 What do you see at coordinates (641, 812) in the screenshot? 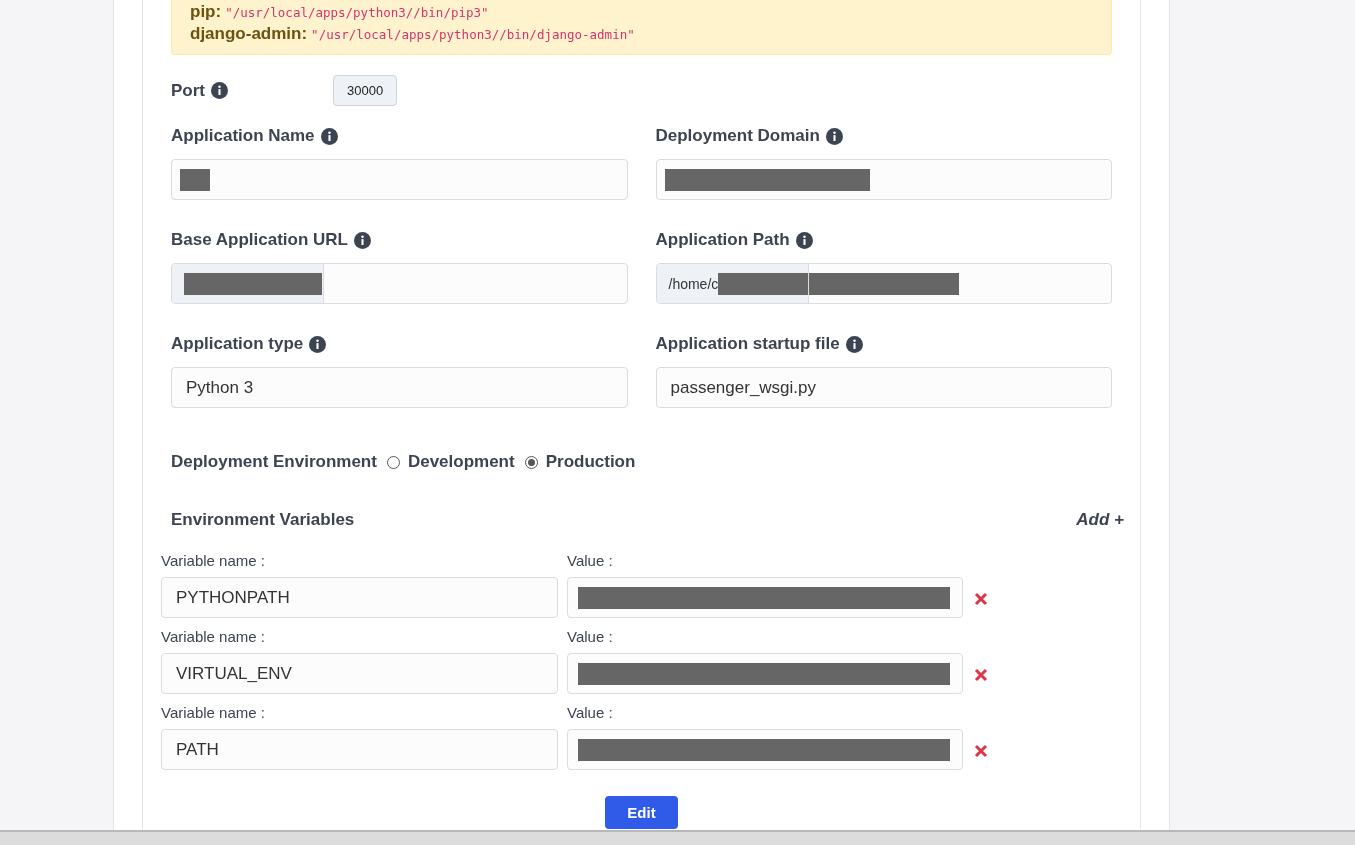
I see `edit-button: Edit` at bounding box center [641, 812].